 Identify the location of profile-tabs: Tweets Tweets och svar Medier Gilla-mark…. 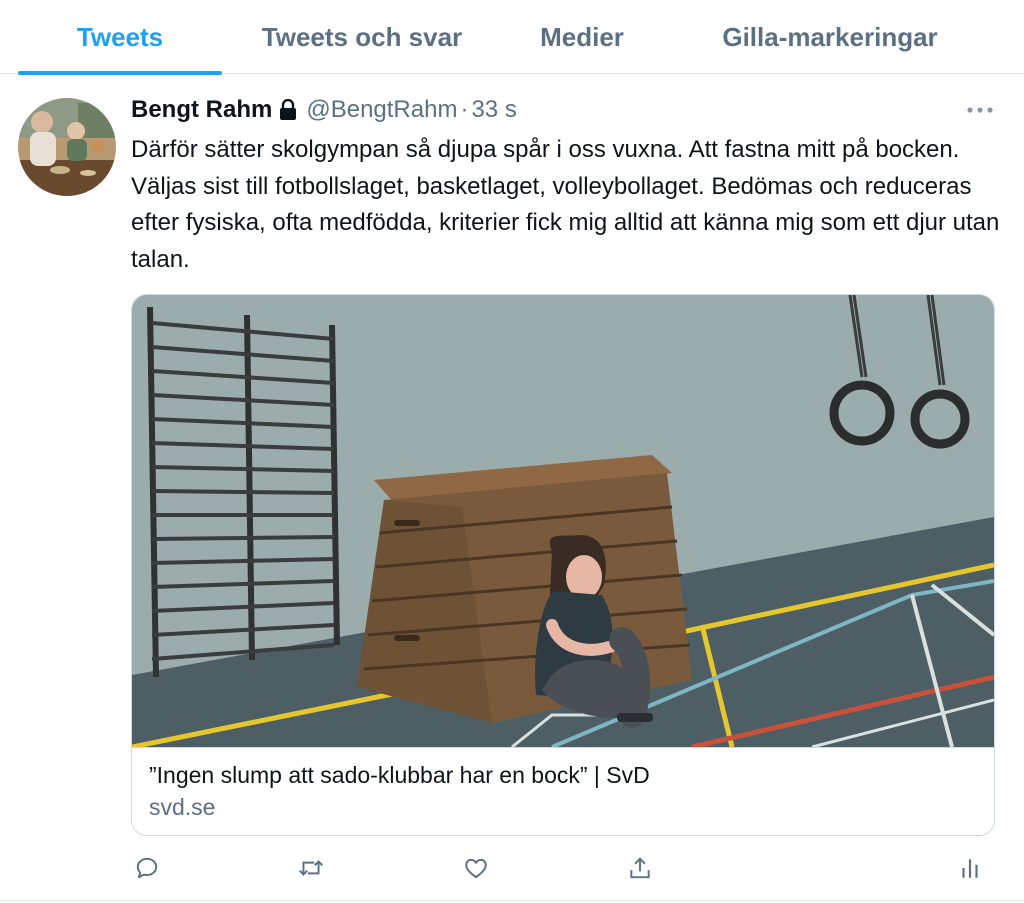
(512, 37).